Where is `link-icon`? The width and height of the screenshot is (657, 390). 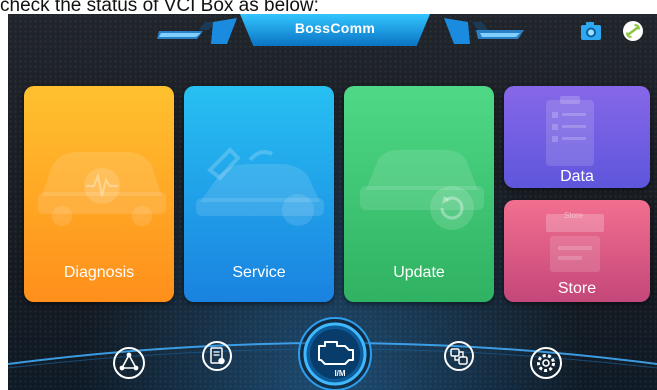 link-icon is located at coordinates (633, 31).